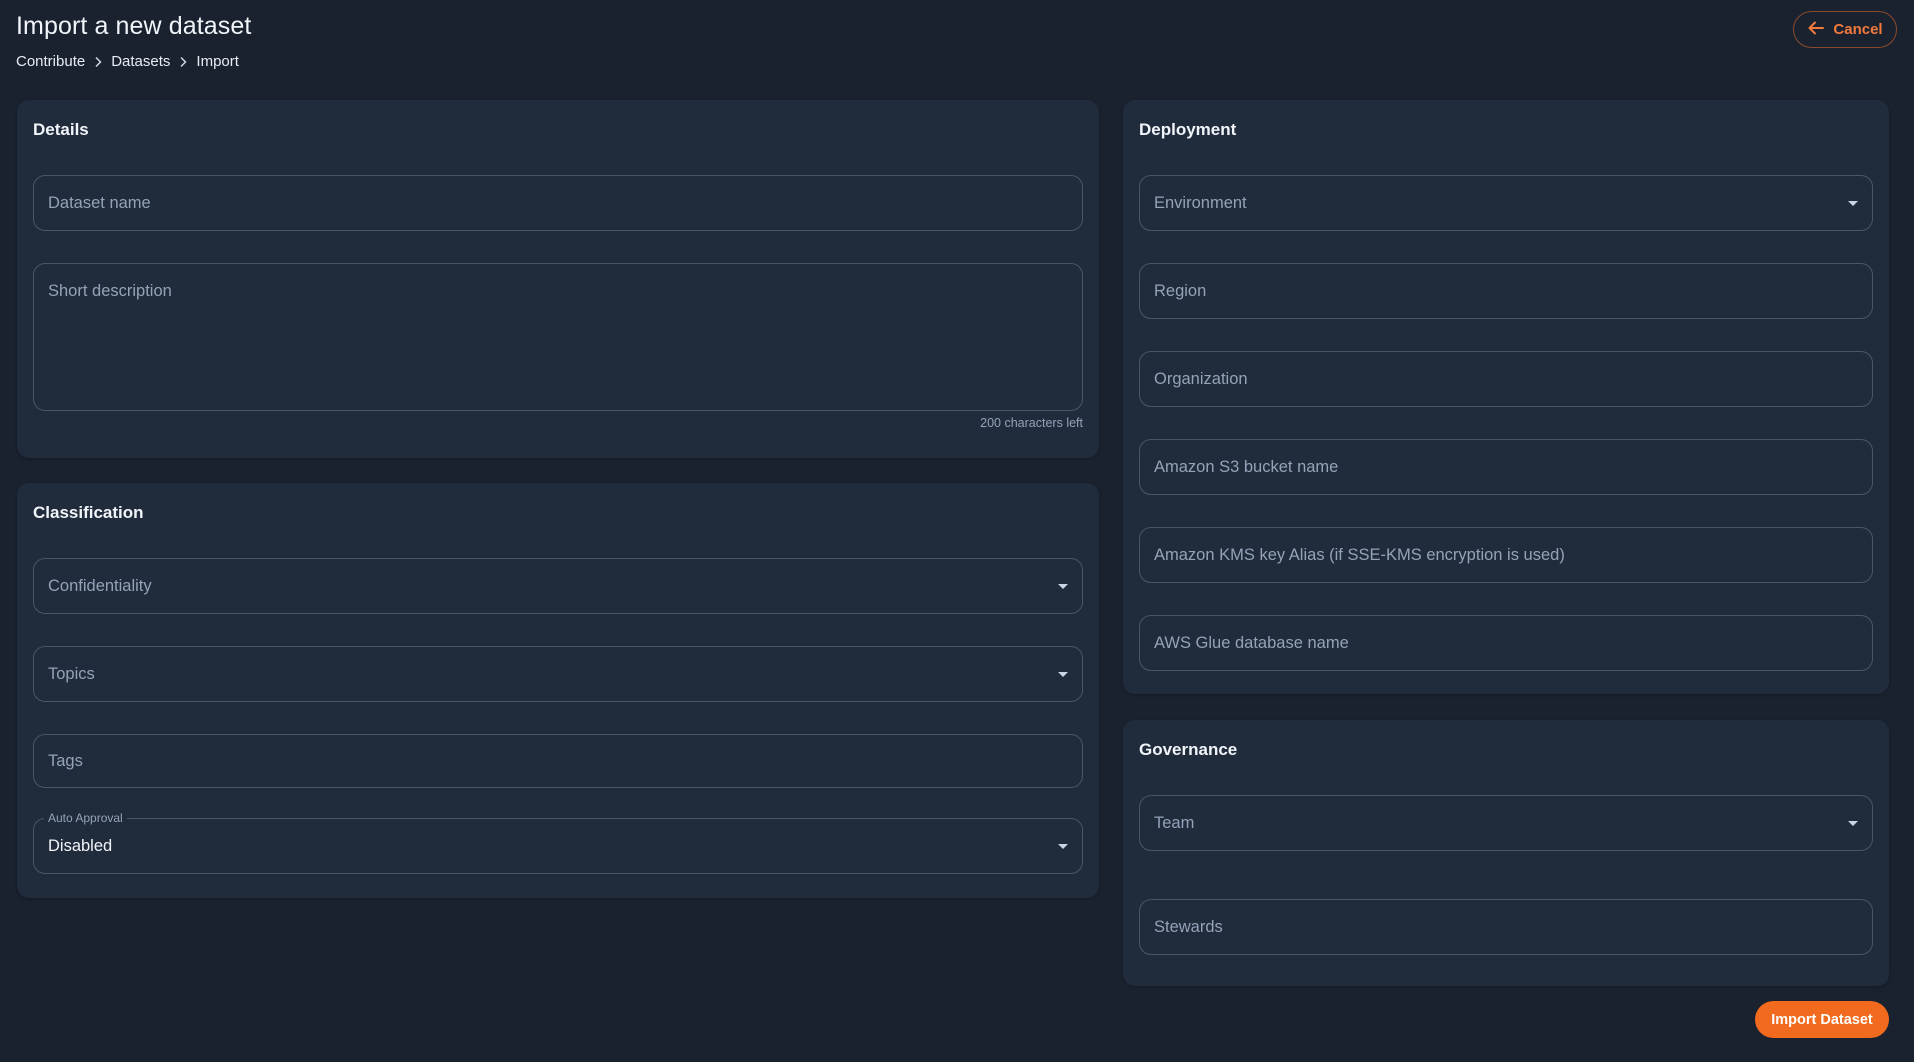  What do you see at coordinates (71, 673) in the screenshot?
I see `topics-placeholder: Topics` at bounding box center [71, 673].